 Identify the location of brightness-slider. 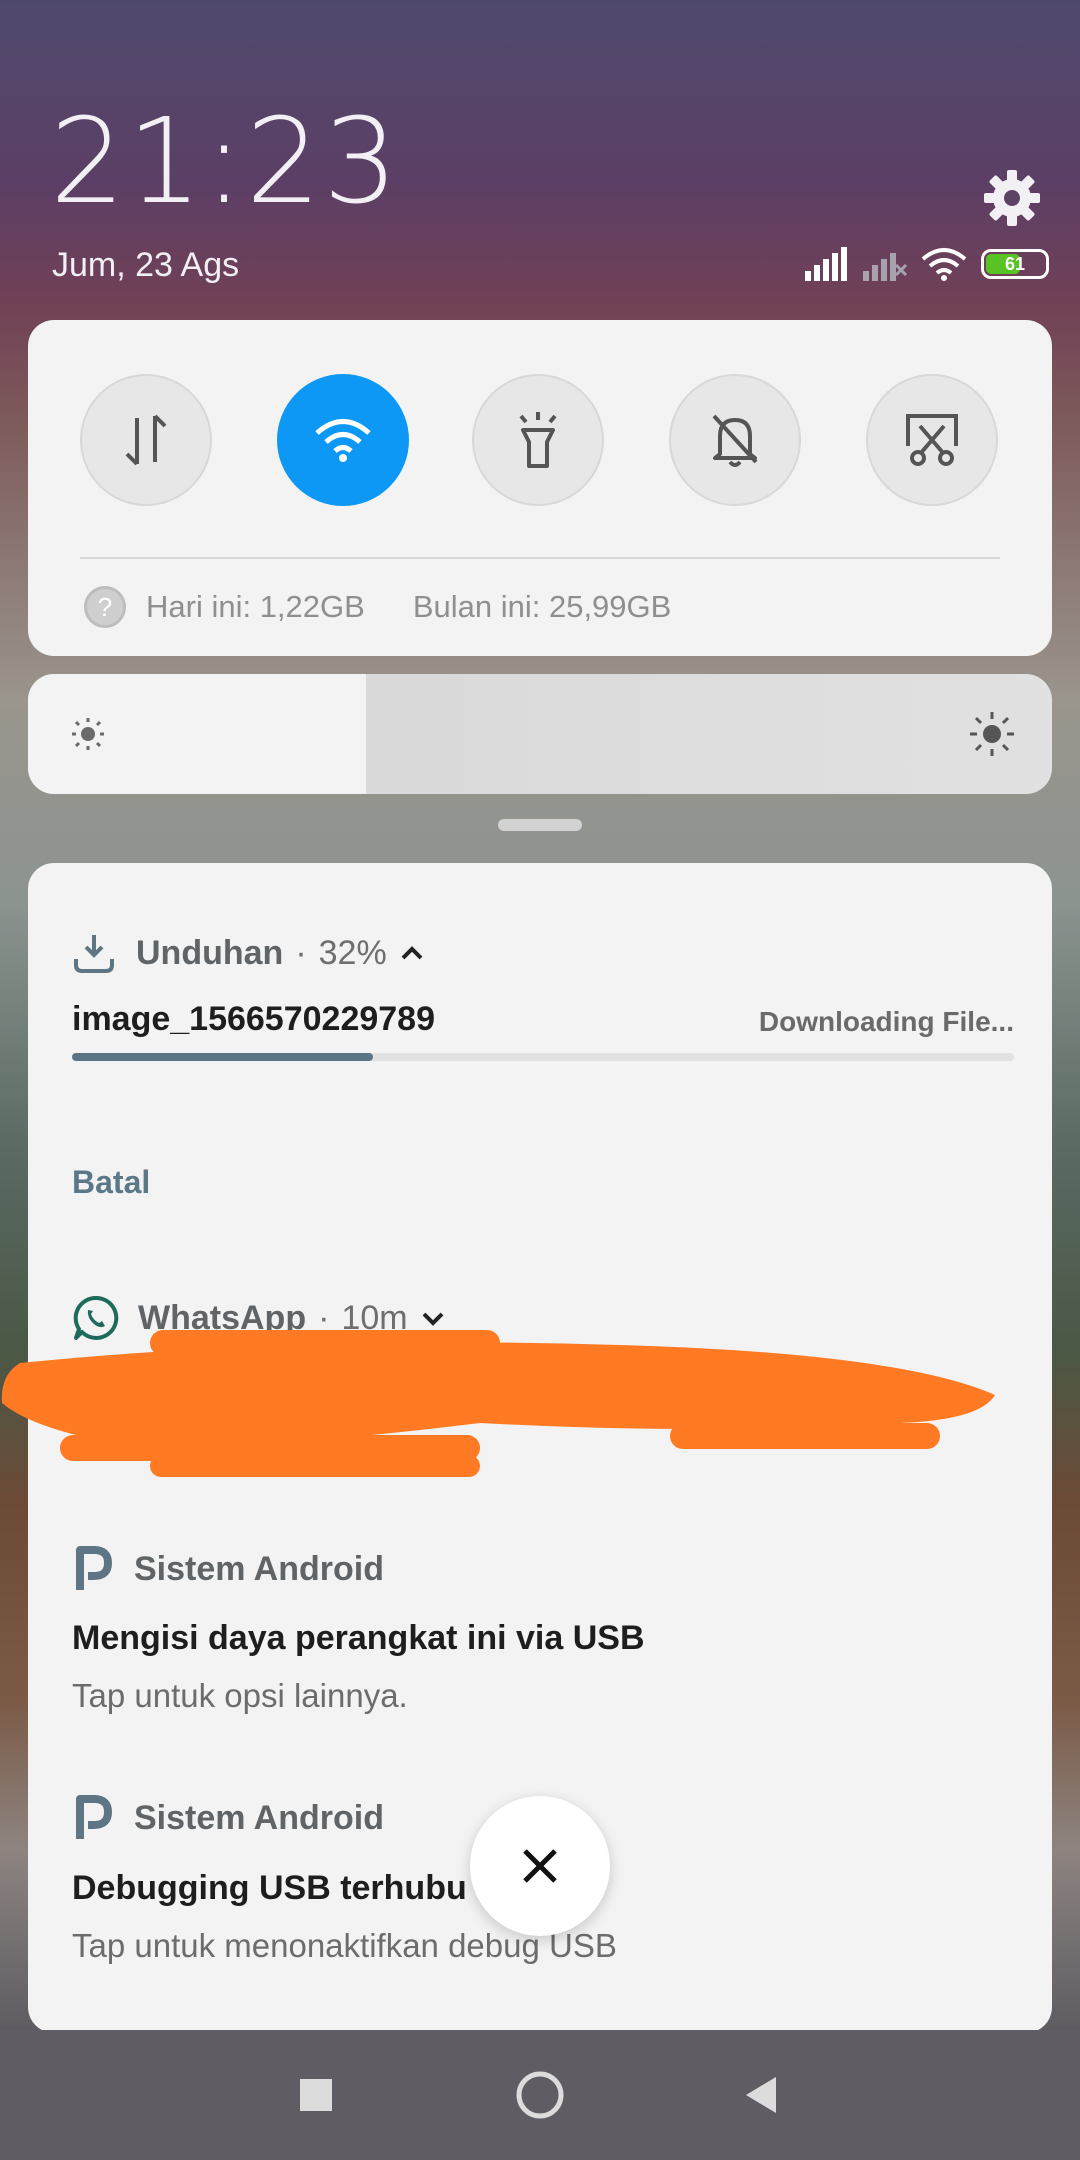
(540, 734).